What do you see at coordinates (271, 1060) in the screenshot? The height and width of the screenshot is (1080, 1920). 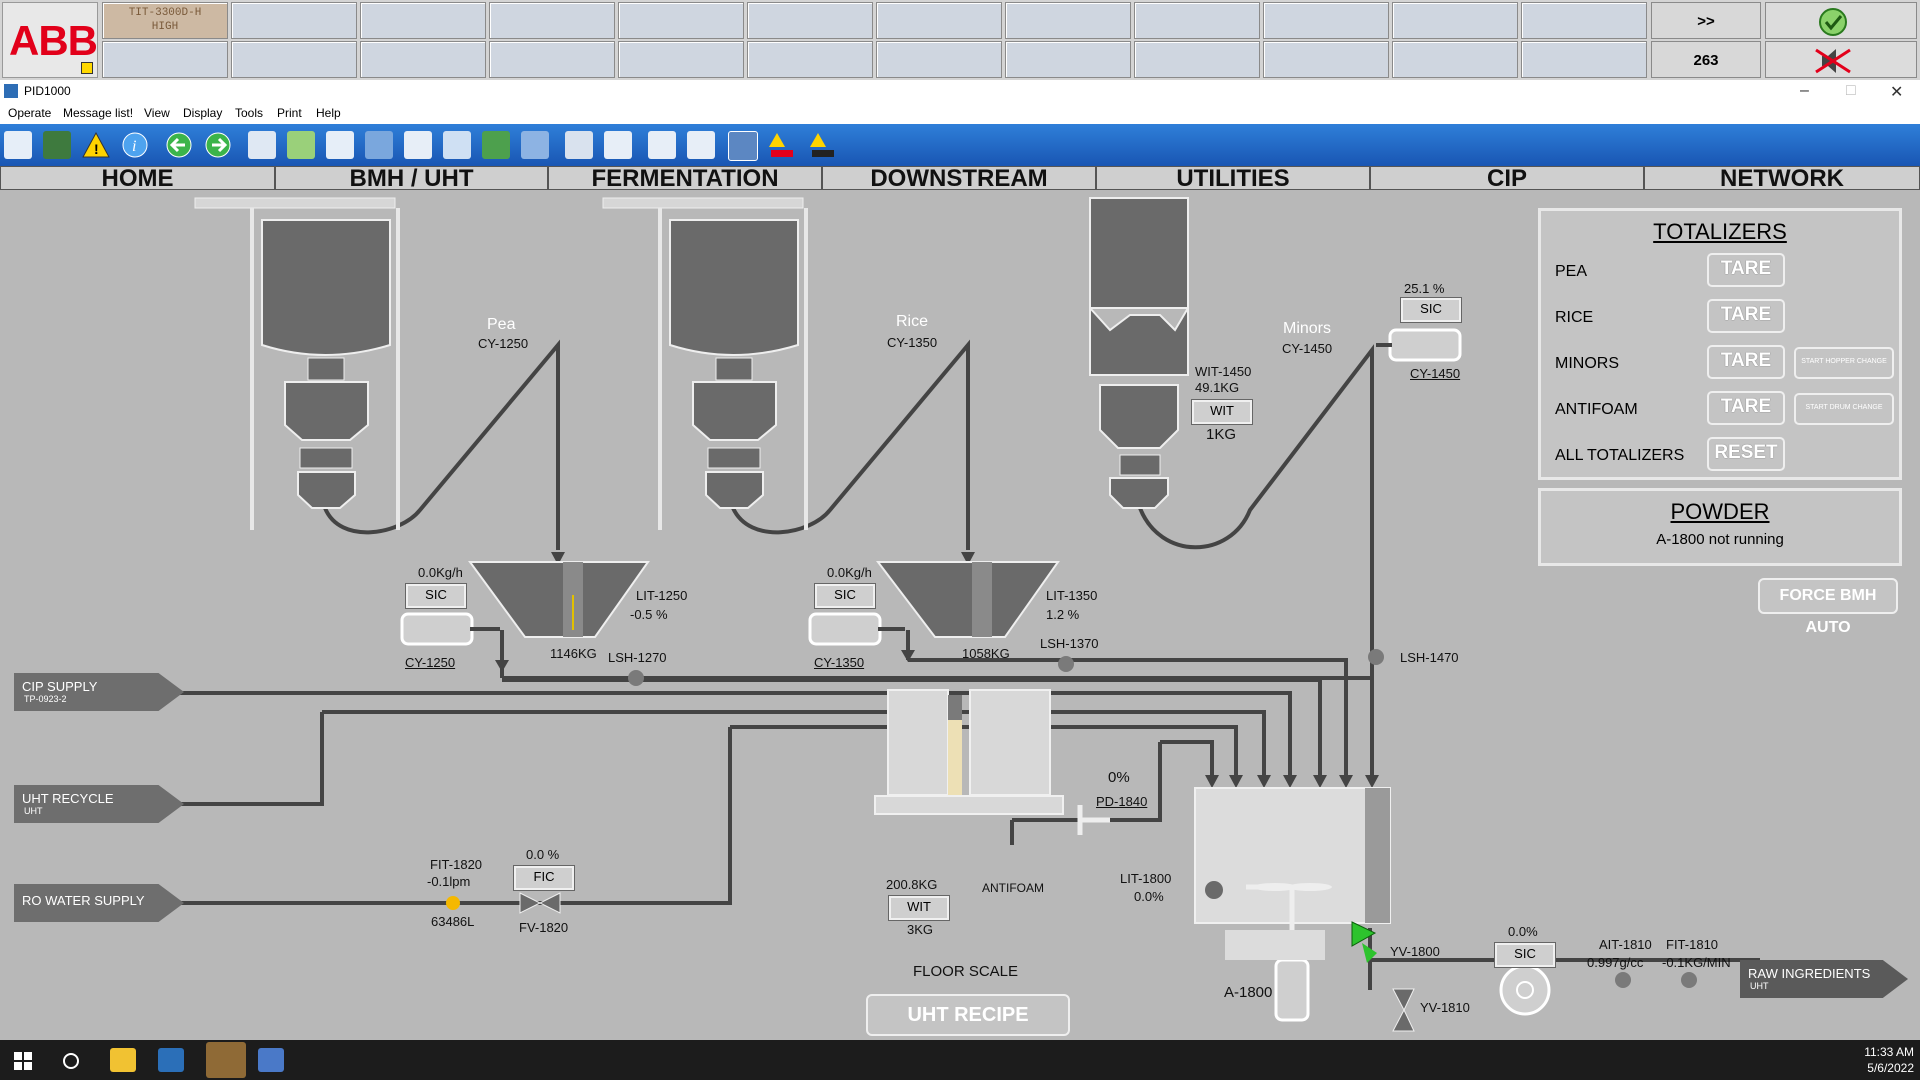 I see `remote-desktop-icon` at bounding box center [271, 1060].